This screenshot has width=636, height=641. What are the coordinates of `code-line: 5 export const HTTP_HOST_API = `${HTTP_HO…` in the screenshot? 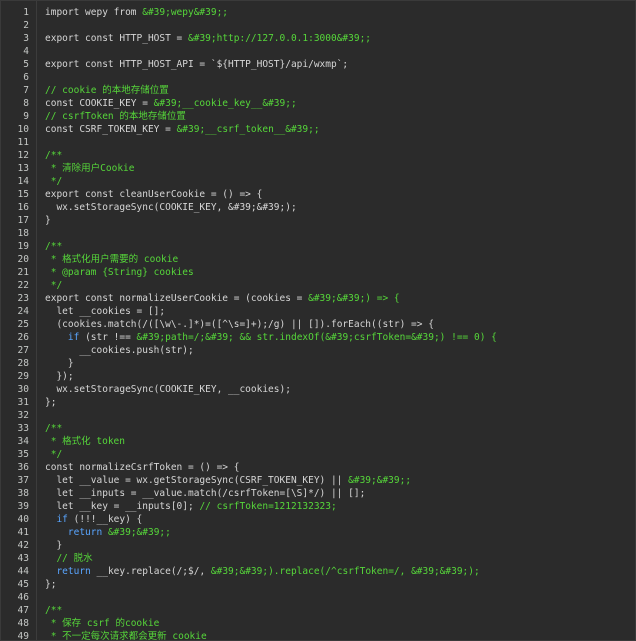 It's located at (318, 64).